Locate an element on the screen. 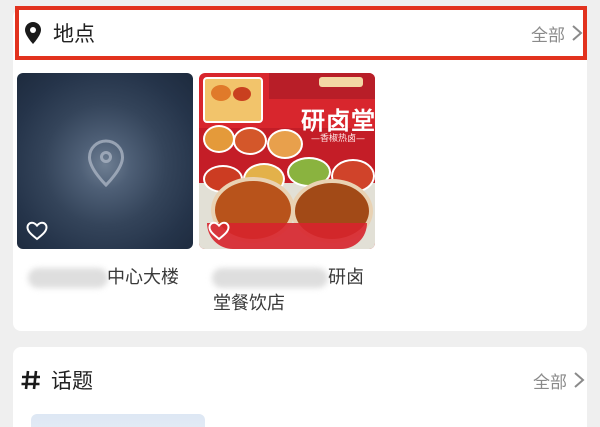 The image size is (600, 427). place-name-2-line2: 堂餐饮店 is located at coordinates (249, 304).